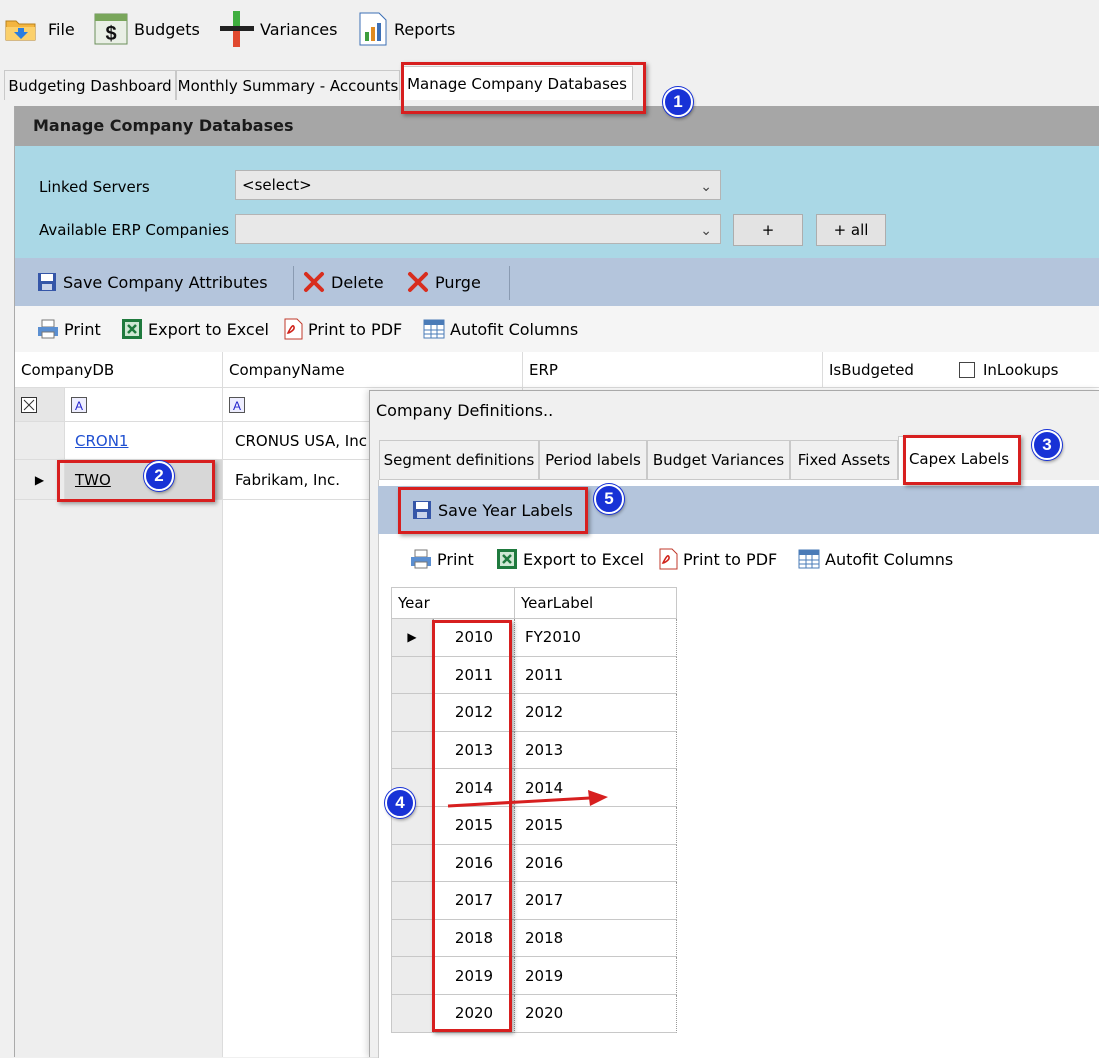  What do you see at coordinates (20, 30) in the screenshot?
I see `folder-icon` at bounding box center [20, 30].